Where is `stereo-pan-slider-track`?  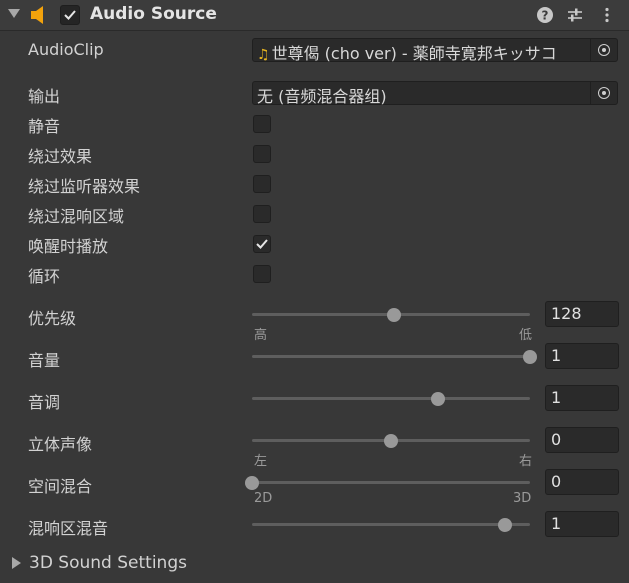
stereo-pan-slider-track is located at coordinates (391, 440).